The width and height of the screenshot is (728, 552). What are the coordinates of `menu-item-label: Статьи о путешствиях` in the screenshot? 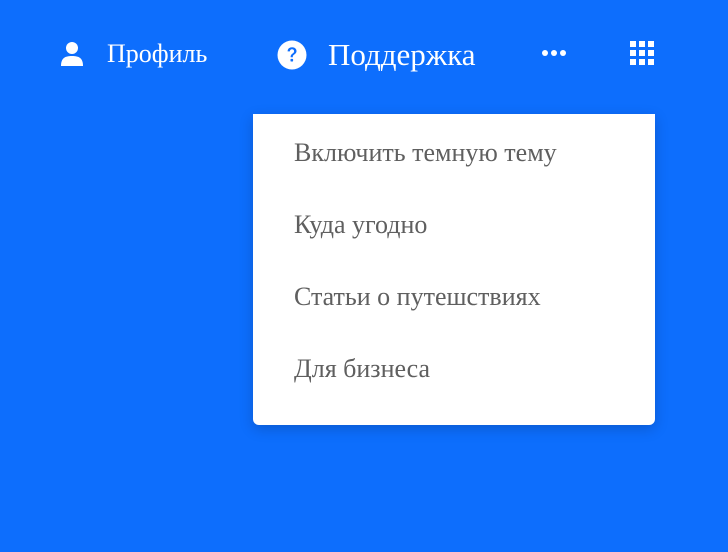 It's located at (417, 296).